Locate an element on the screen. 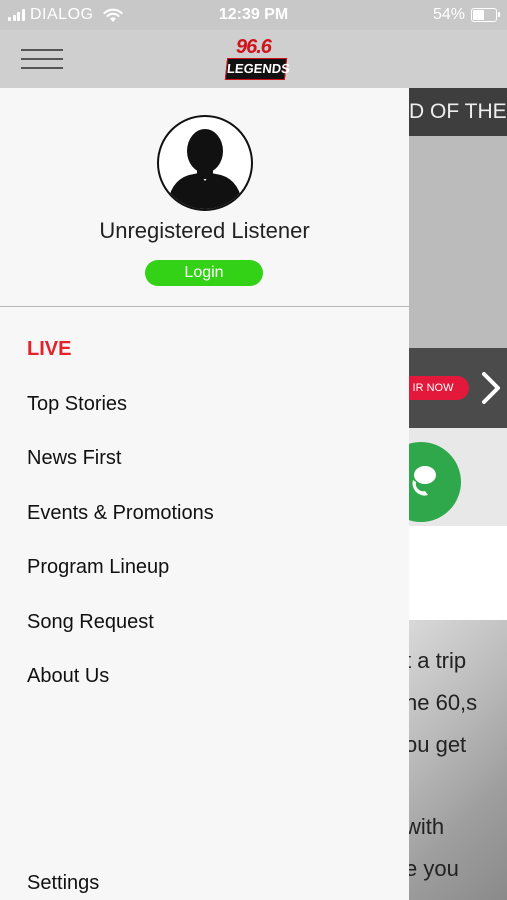 The image size is (507, 900). headline-text: D OF THE is located at coordinates (458, 111).